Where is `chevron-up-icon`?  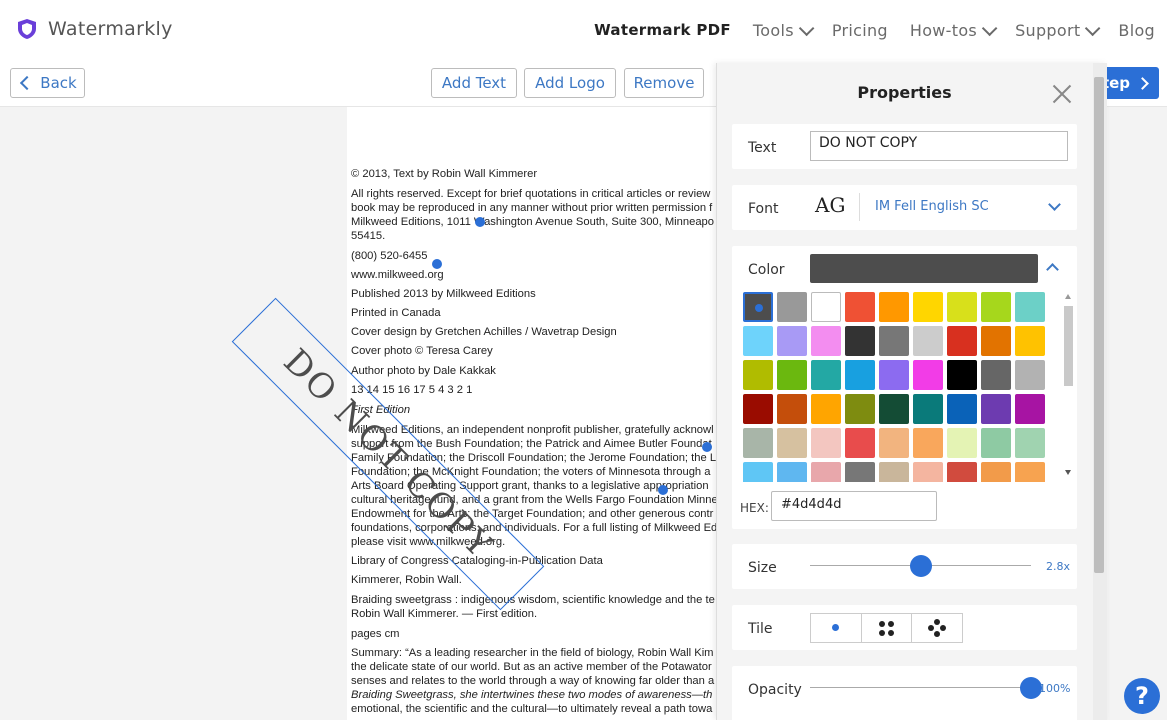 chevron-up-icon is located at coordinates (1052, 269).